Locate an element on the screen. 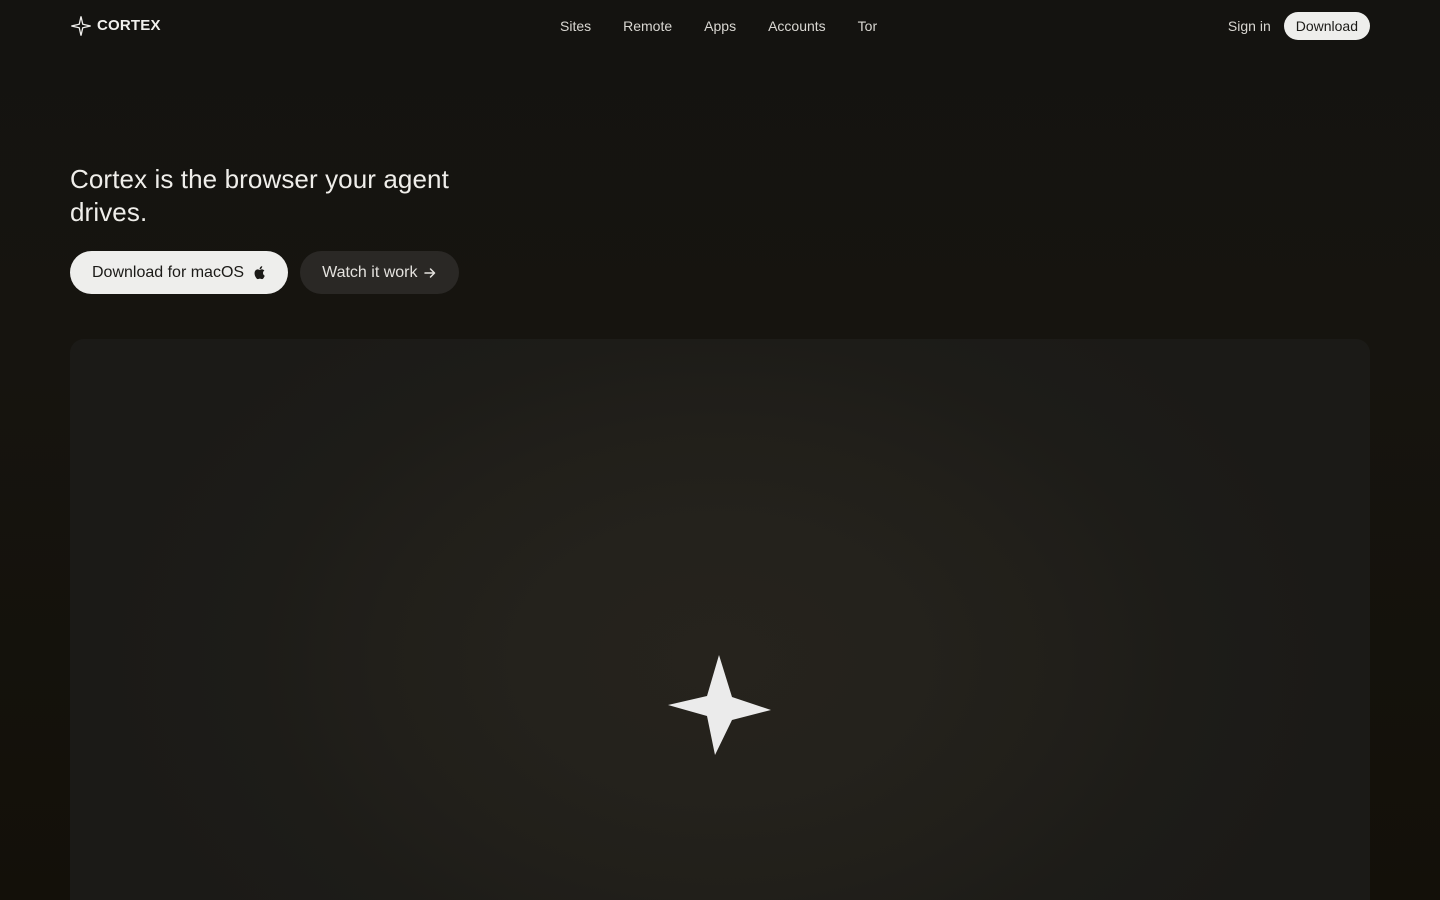  download-macos-button: Download for macOS is located at coordinates (179, 272).